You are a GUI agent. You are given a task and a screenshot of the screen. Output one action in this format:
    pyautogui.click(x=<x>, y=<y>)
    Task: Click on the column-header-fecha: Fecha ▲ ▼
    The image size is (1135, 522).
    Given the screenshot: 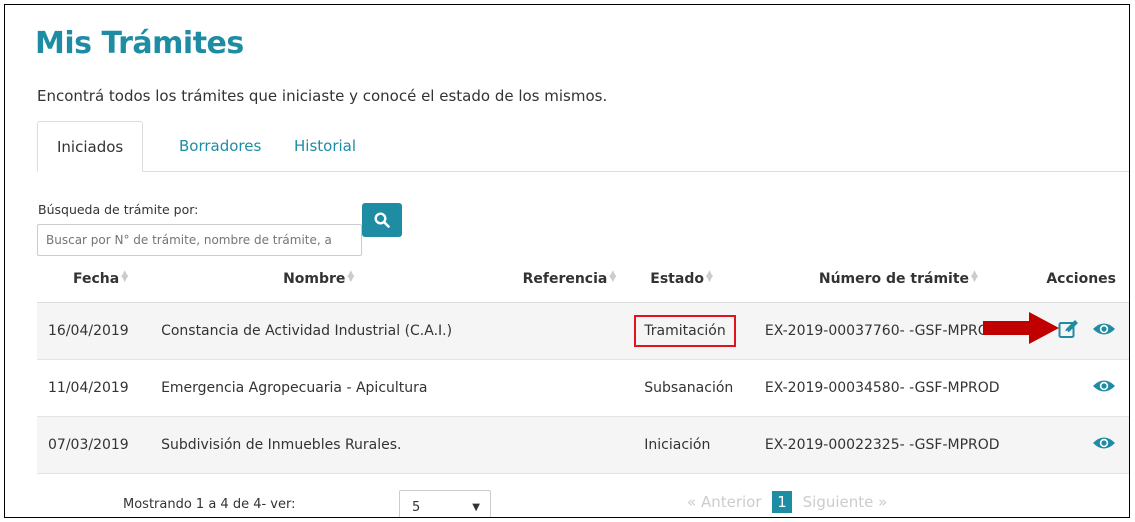 What is the action you would take?
    pyautogui.click(x=98, y=279)
    